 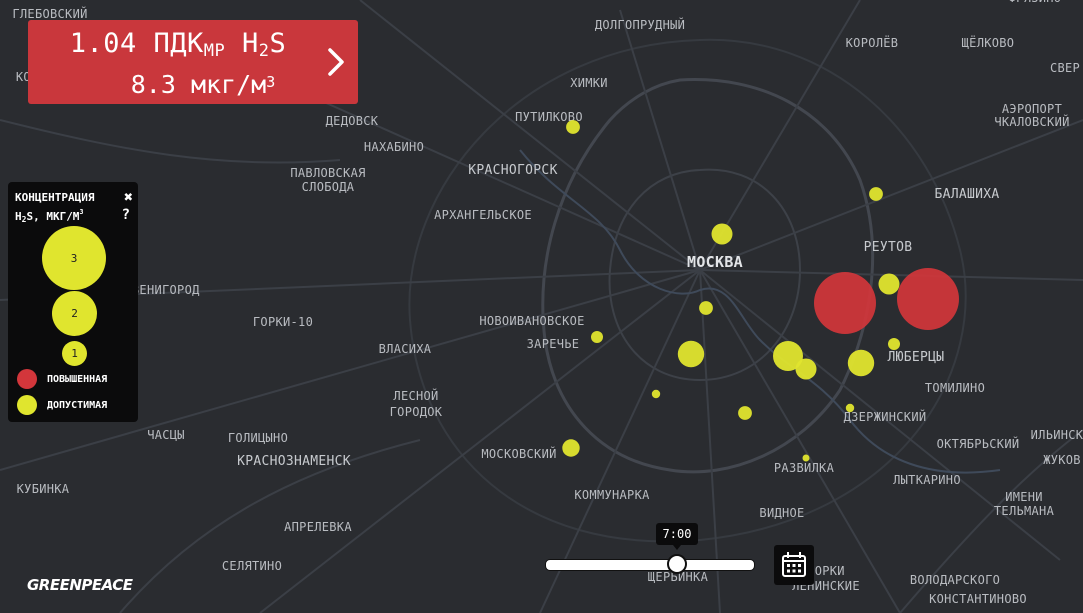 What do you see at coordinates (77, 405) in the screenshot?
I see `legend-acceptable-label: ДОПУСТИМАЯ` at bounding box center [77, 405].